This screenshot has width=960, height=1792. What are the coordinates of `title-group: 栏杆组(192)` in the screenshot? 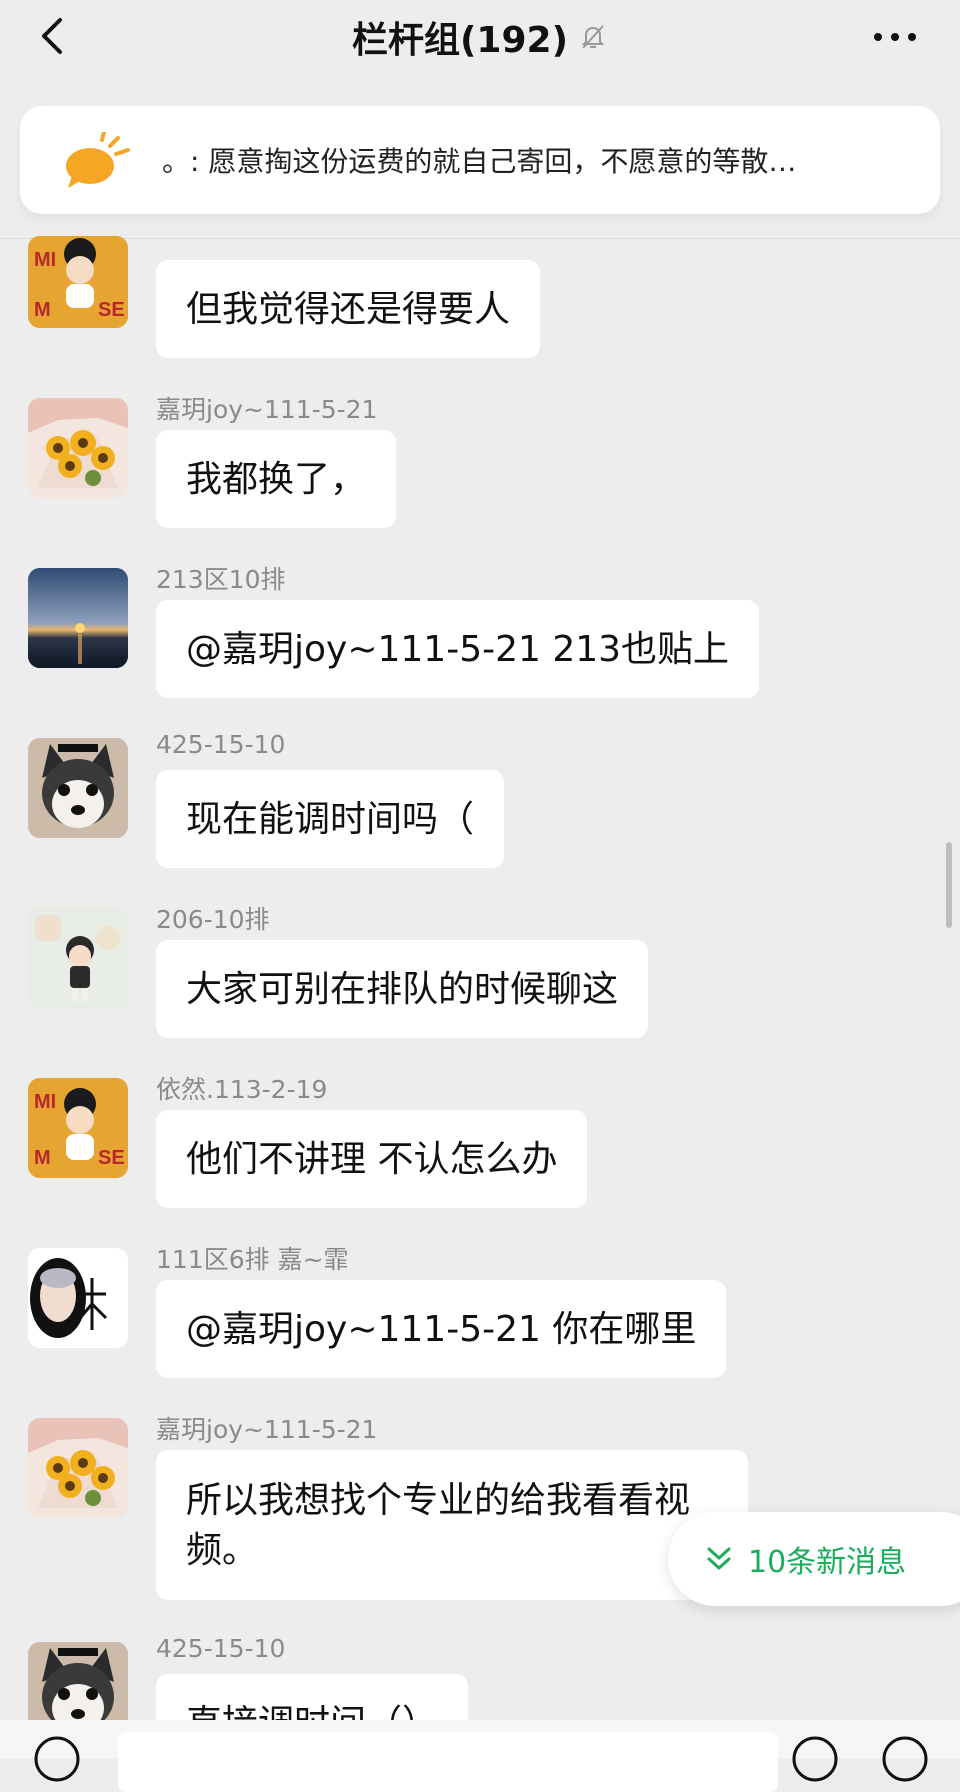 It's located at (480, 37).